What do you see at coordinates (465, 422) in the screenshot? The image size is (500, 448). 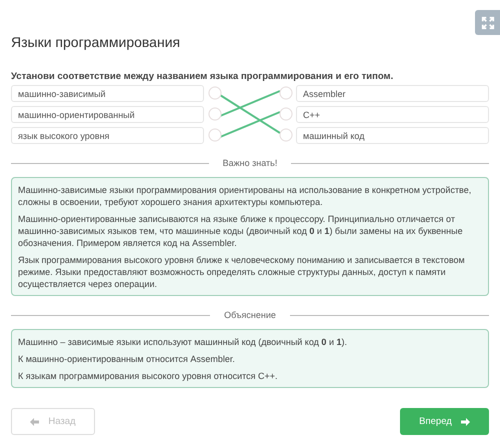 I see `arrow-right-icon` at bounding box center [465, 422].